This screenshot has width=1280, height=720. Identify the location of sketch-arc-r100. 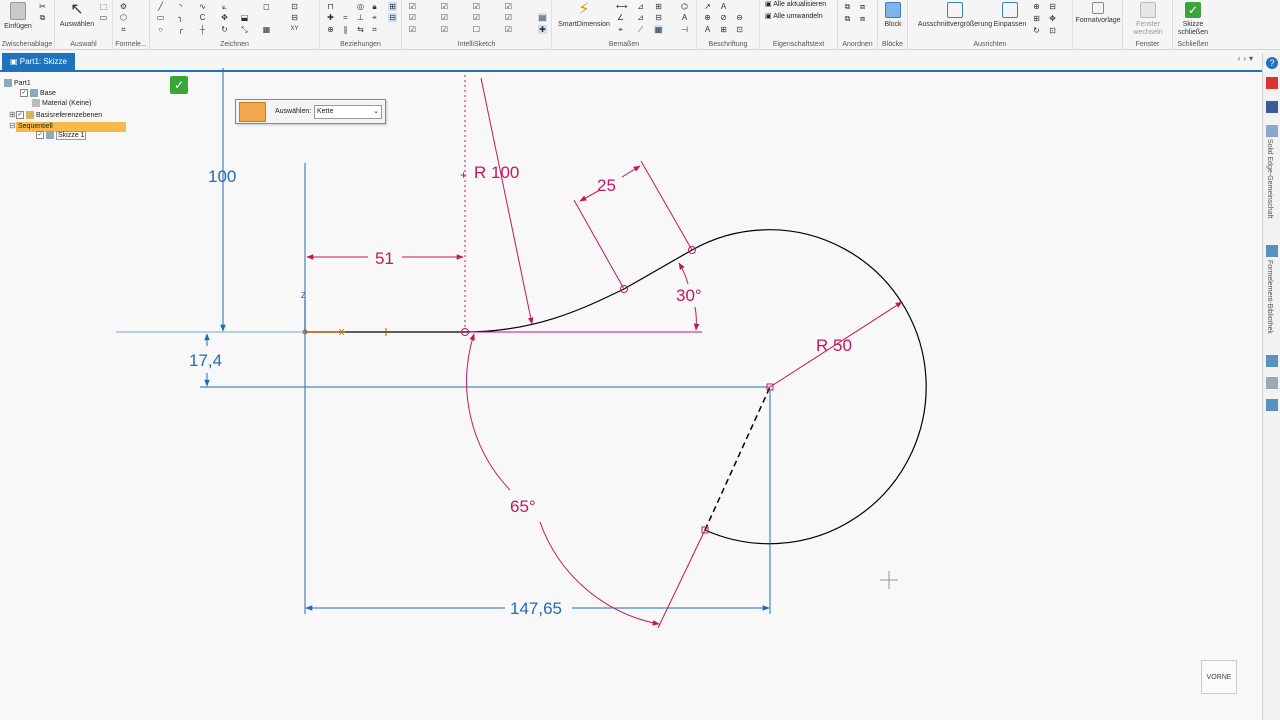
(544, 310).